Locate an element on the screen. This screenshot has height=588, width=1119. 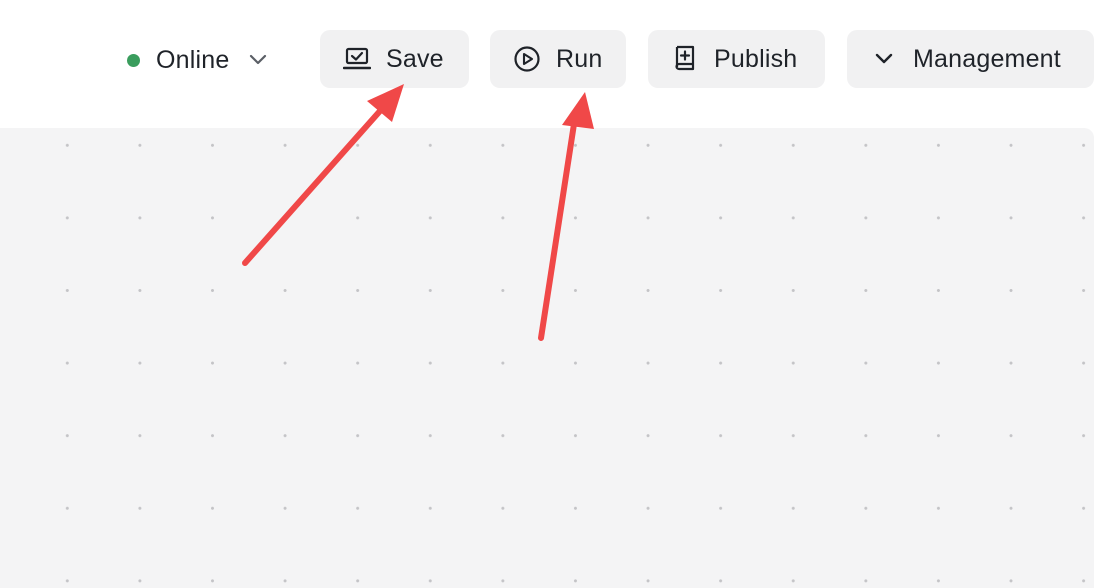
management-dropdown-button: Management is located at coordinates (970, 59).